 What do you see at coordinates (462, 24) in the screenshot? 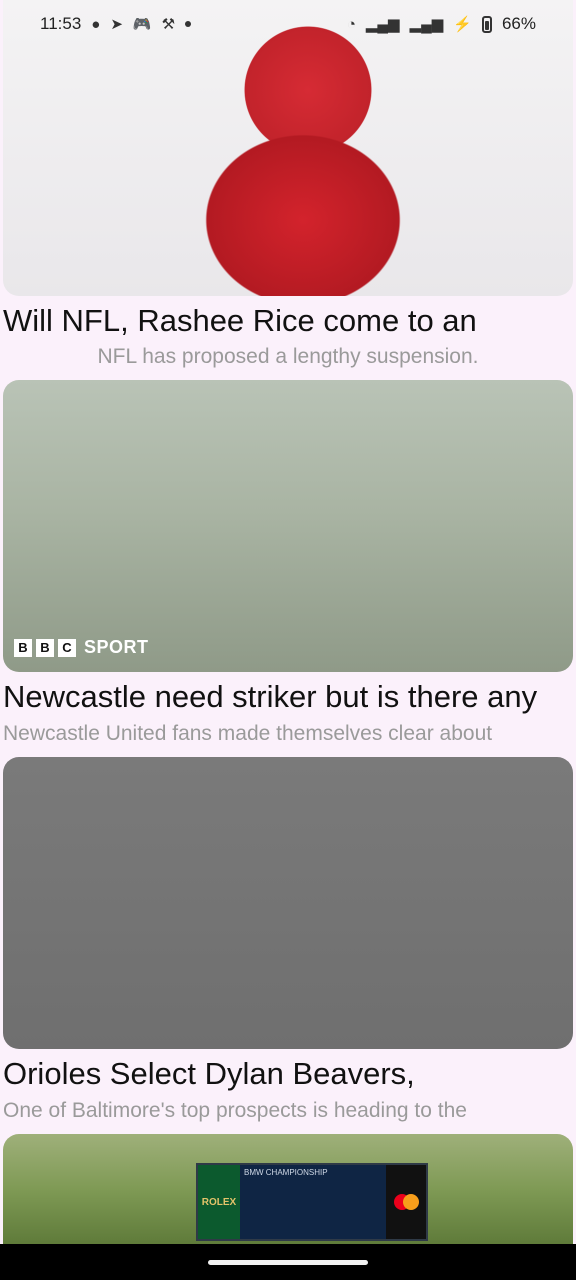
I see `charging-icon: ⚡` at bounding box center [462, 24].